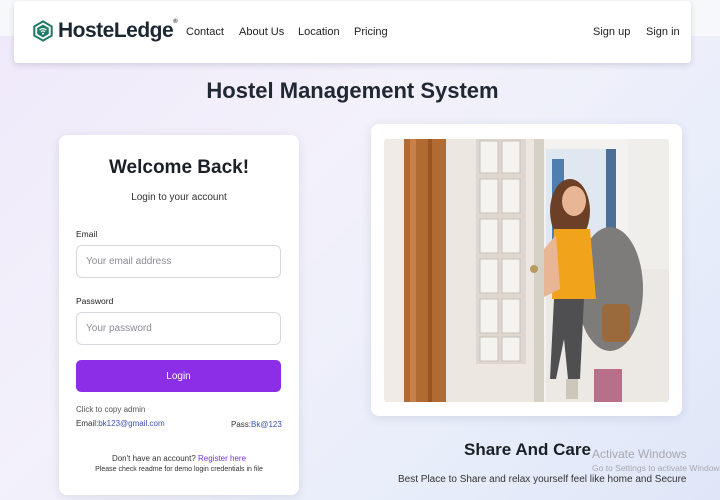 This screenshot has height=500, width=720. What do you see at coordinates (261, 32) in the screenshot?
I see `nav-about-us: About Us` at bounding box center [261, 32].